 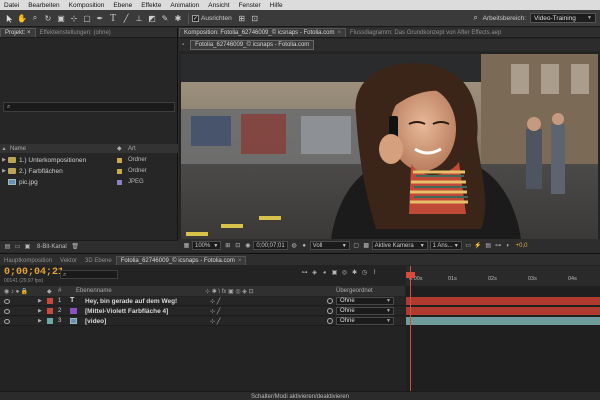 What do you see at coordinates (364, 272) in the screenshot?
I see `auto-keyframe-icon: ◷` at bounding box center [364, 272].